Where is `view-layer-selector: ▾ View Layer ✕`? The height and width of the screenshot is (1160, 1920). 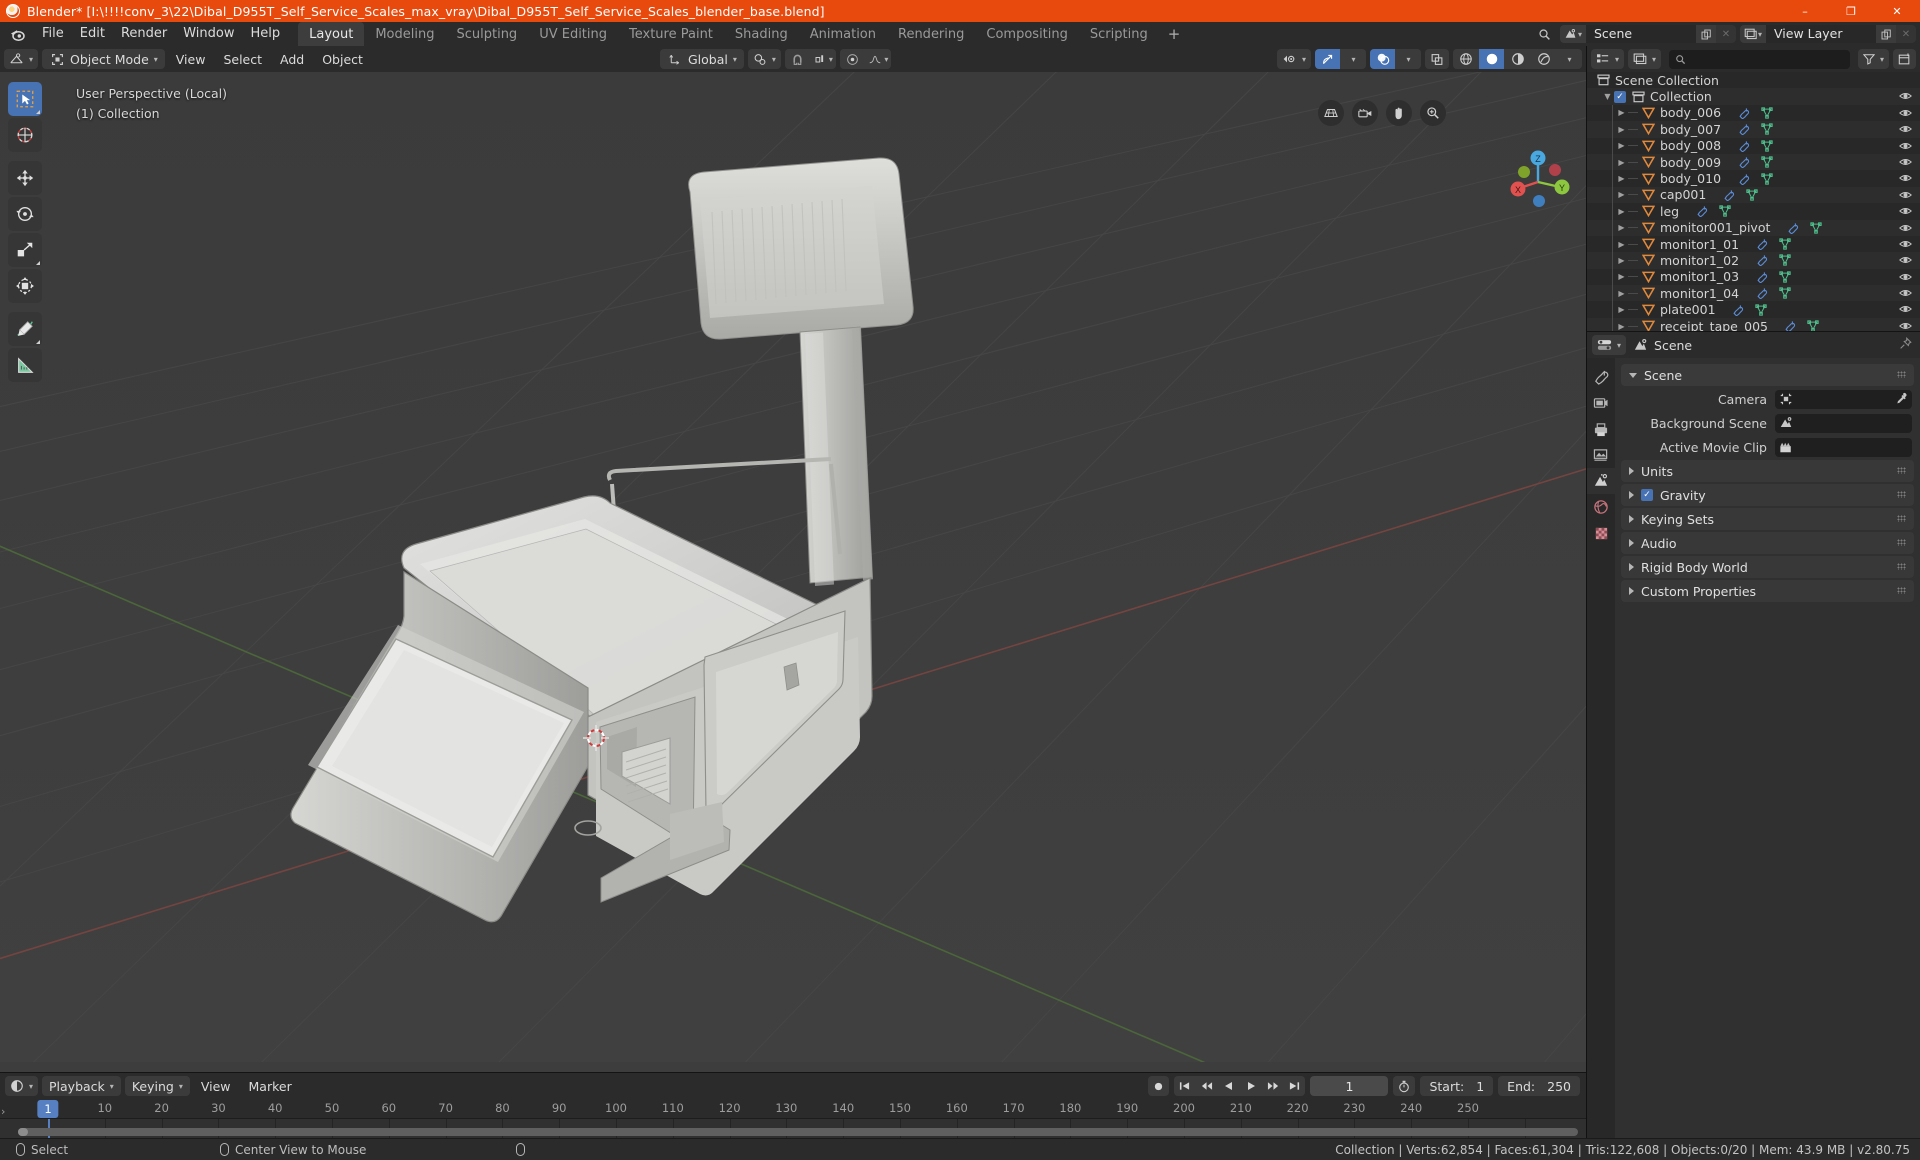
view-layer-selector: ▾ View Layer ✕ is located at coordinates (1828, 34).